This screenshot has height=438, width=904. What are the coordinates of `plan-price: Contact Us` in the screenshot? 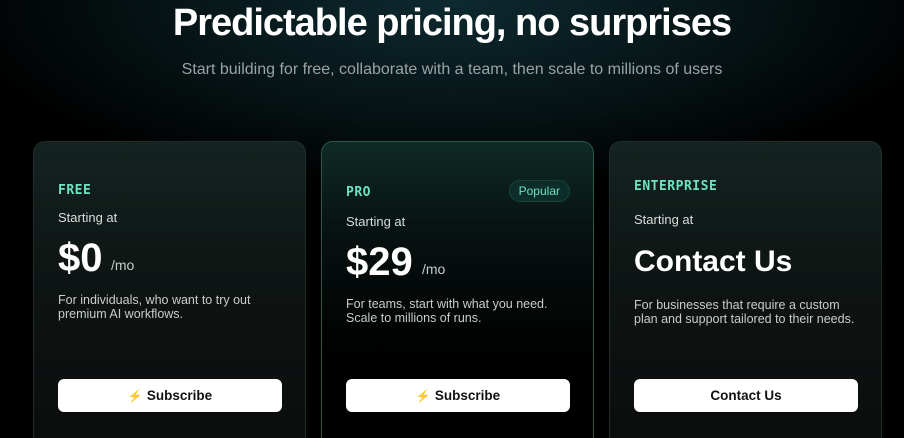 It's located at (713, 261).